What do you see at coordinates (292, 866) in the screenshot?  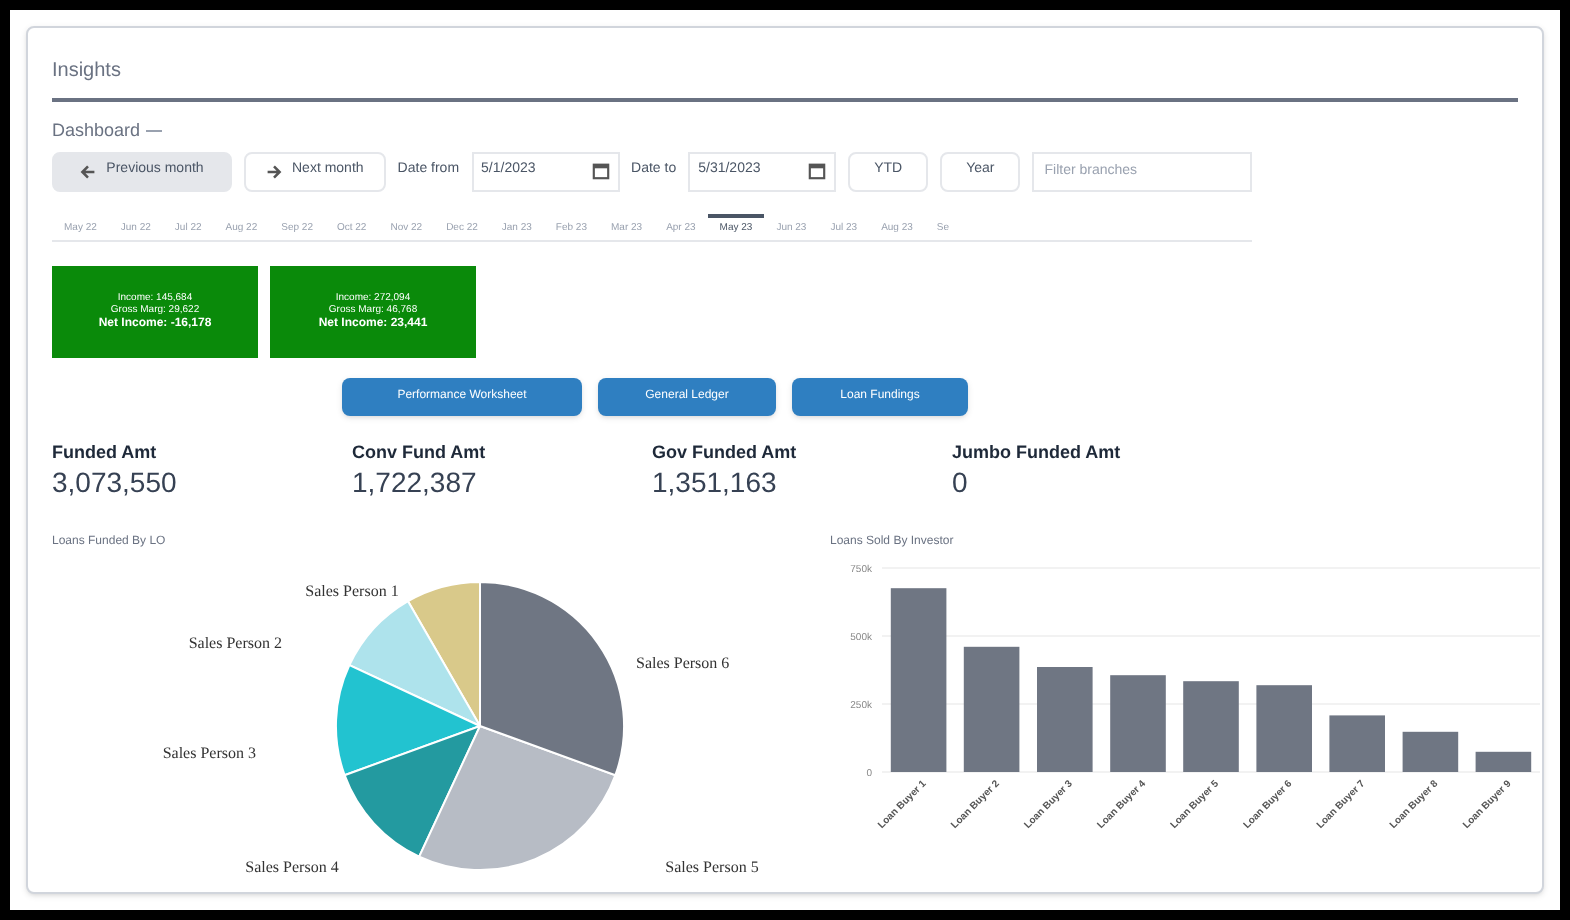 I see `slice-label: Sales Person 4` at bounding box center [292, 866].